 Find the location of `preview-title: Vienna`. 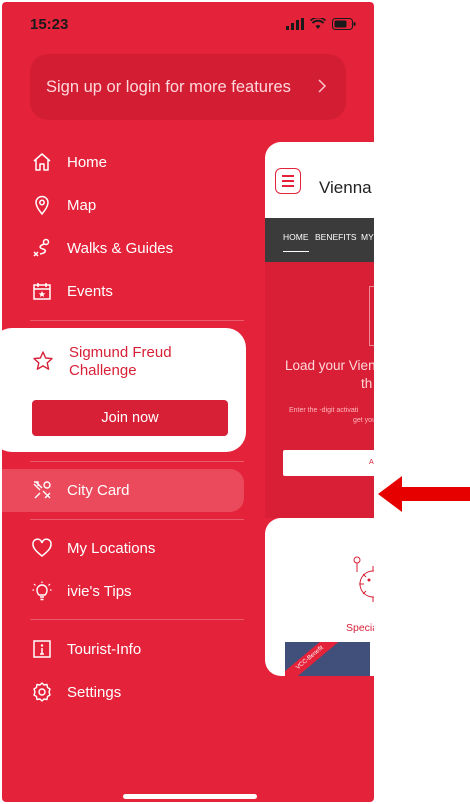

preview-title: Vienna is located at coordinates (345, 187).